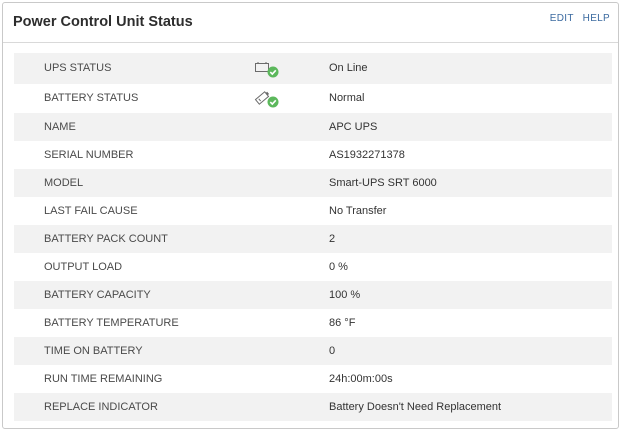 This screenshot has width=623, height=433. Describe the element at coordinates (268, 69) in the screenshot. I see `ups-online-check-icon` at that location.